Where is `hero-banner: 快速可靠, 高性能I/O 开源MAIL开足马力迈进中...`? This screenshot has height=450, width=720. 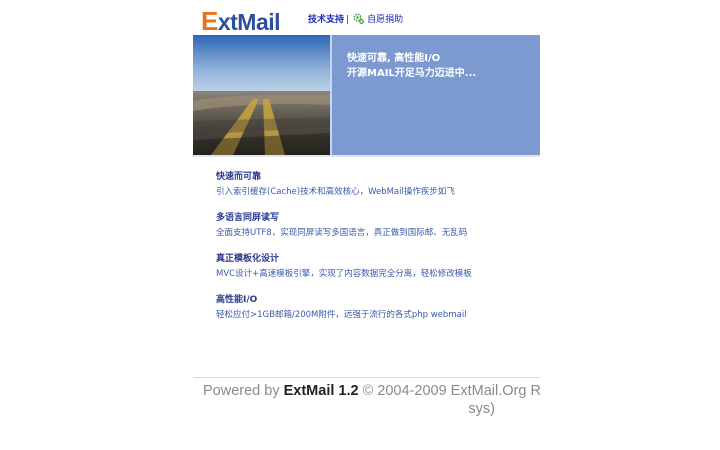
hero-banner: 快速可靠, 高性能I/O 开源MAIL开足马力迈进中... is located at coordinates (366, 95).